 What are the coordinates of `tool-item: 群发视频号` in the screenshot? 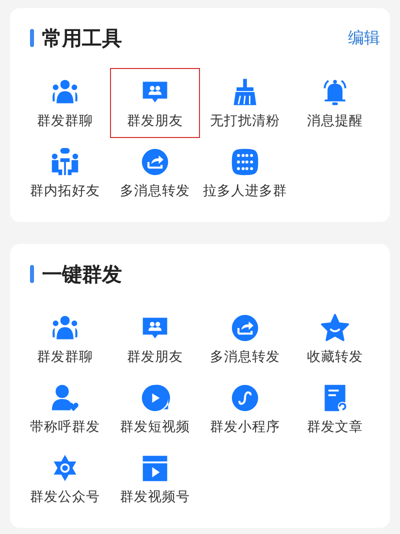 It's located at (155, 479).